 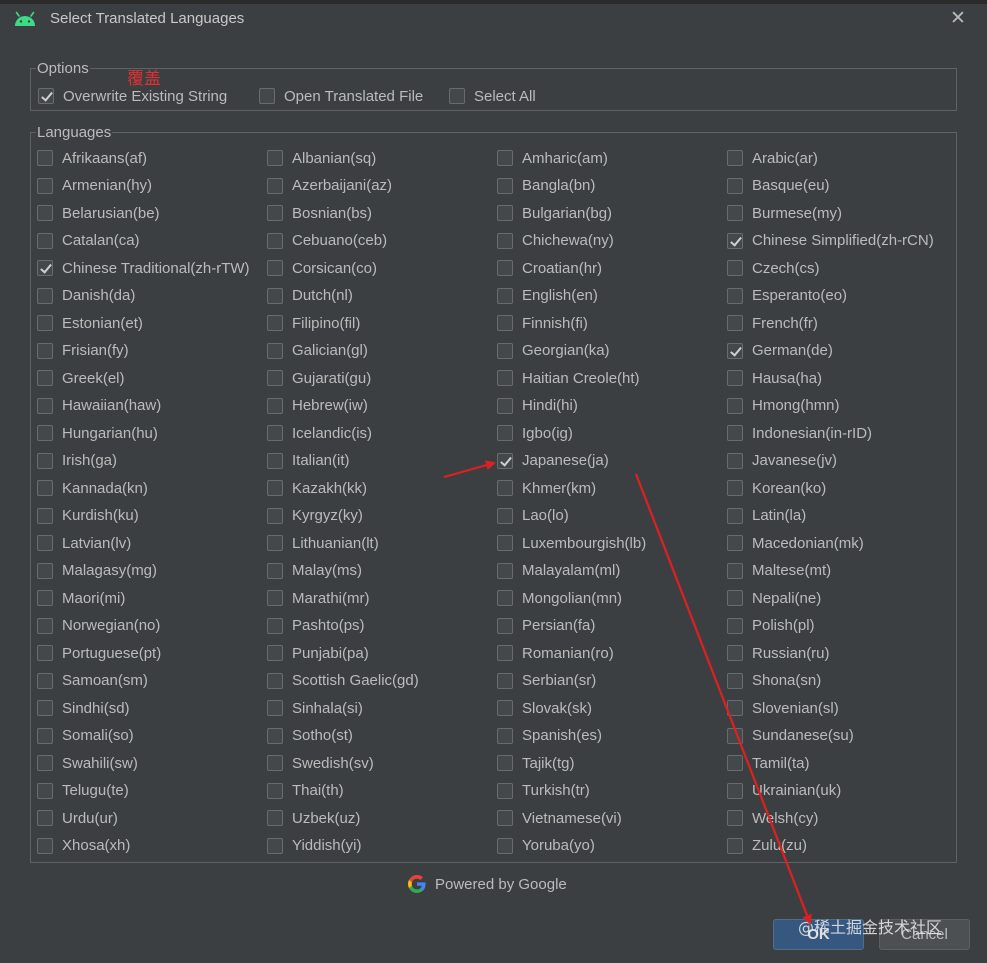 I want to click on overwrite-existing-string-checkbox: Overwrite Existing String, so click(x=132, y=96).